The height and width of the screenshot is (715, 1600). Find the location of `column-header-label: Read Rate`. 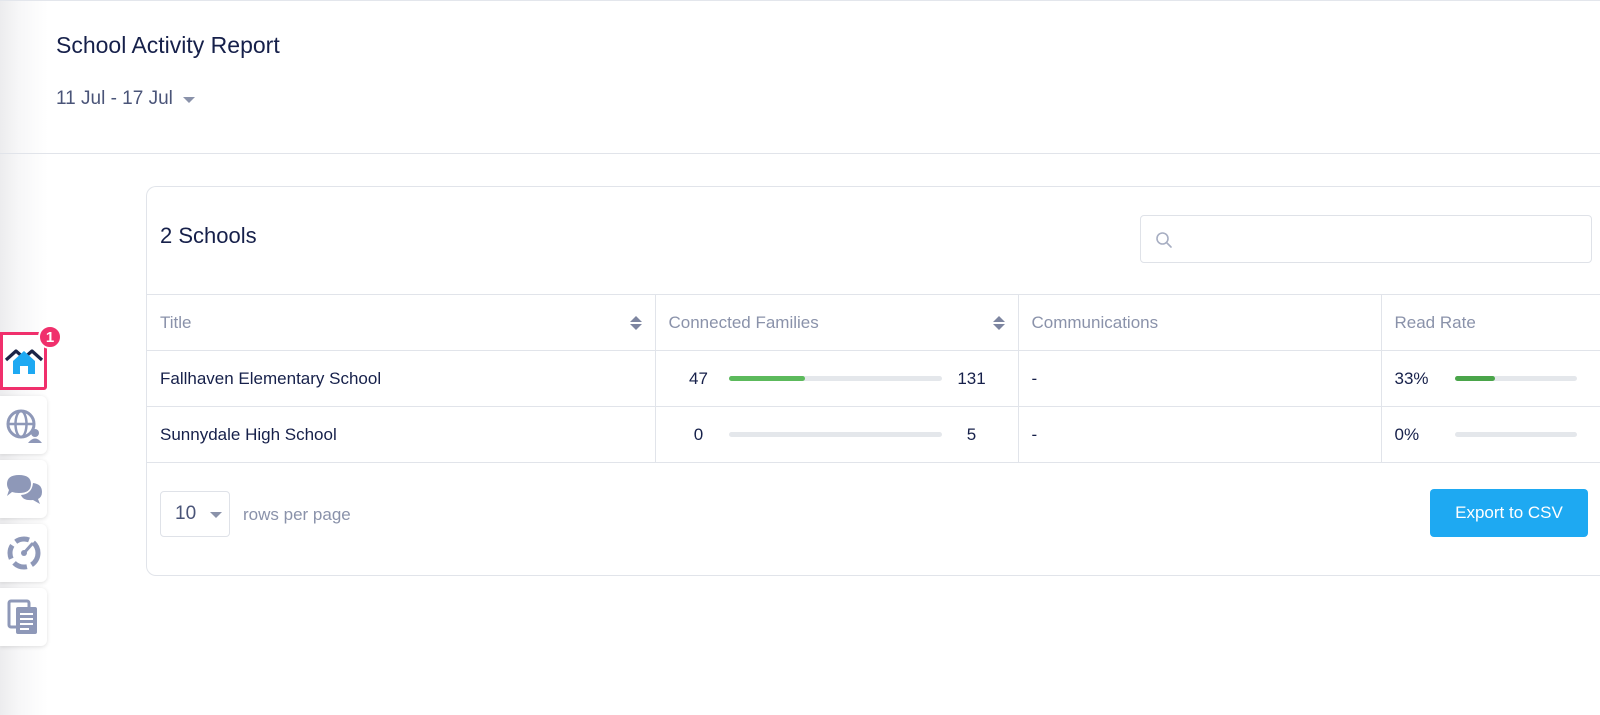

column-header-label: Read Rate is located at coordinates (1435, 322).